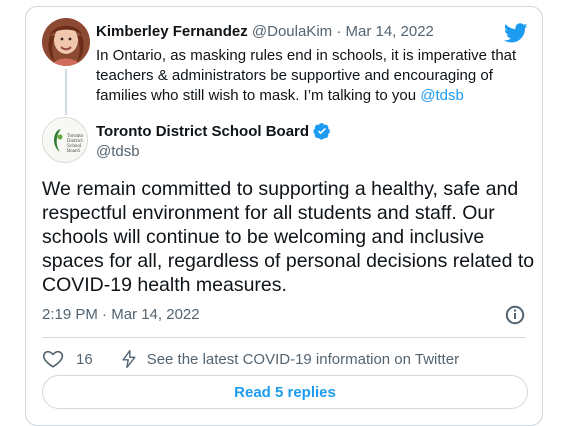 The height and width of the screenshot is (426, 572). I want to click on parent-author-avatar, so click(66, 42).